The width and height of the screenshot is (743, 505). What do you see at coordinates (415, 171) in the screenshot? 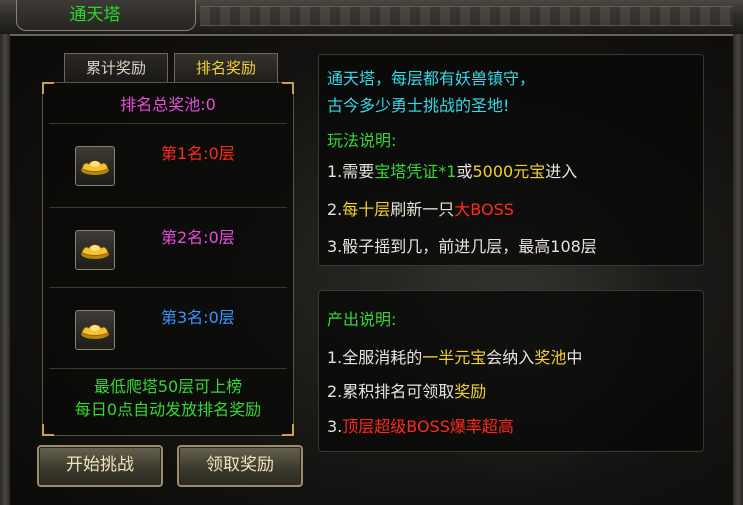
I see `pagoda-voucher: 宝塔凭证*1` at bounding box center [415, 171].